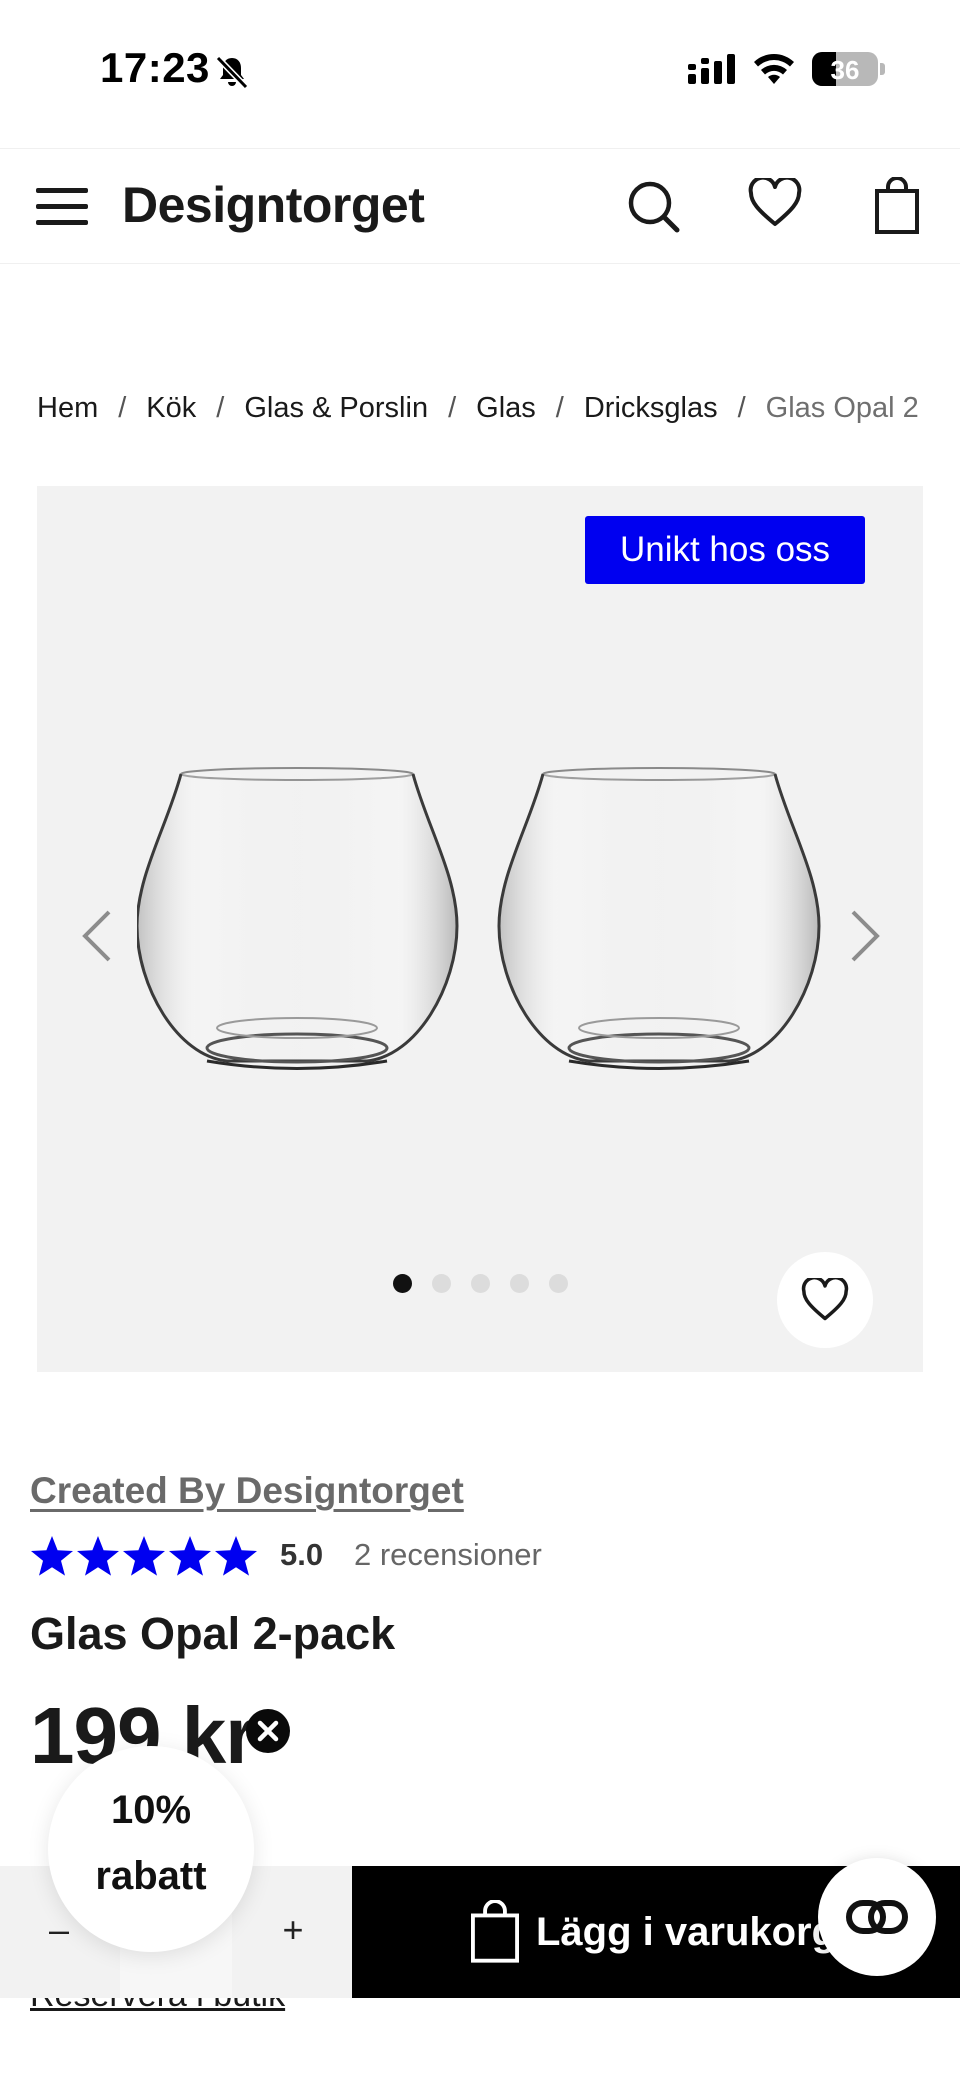 The width and height of the screenshot is (960, 2081). What do you see at coordinates (232, 72) in the screenshot?
I see `bell-off-icon` at bounding box center [232, 72].